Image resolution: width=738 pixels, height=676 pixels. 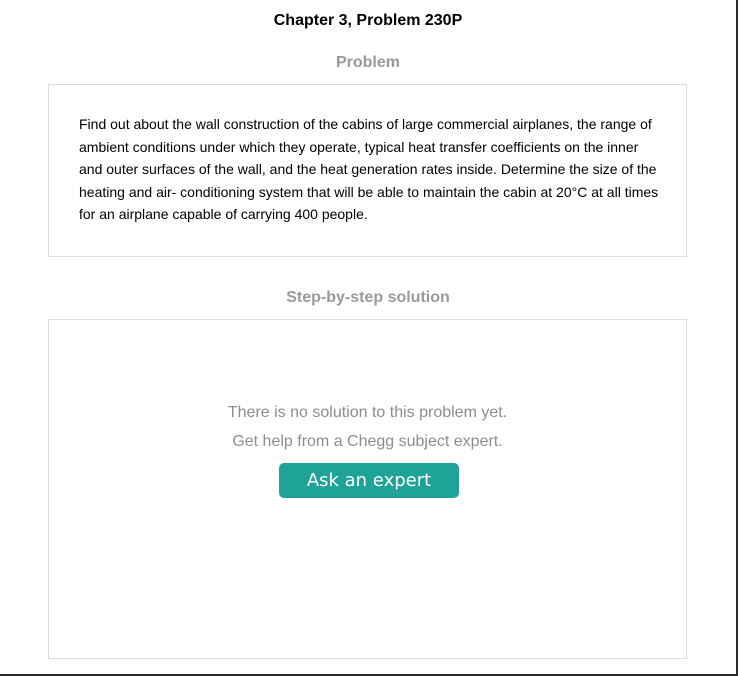 What do you see at coordinates (367, 62) in the screenshot?
I see `problem-heading: Problem` at bounding box center [367, 62].